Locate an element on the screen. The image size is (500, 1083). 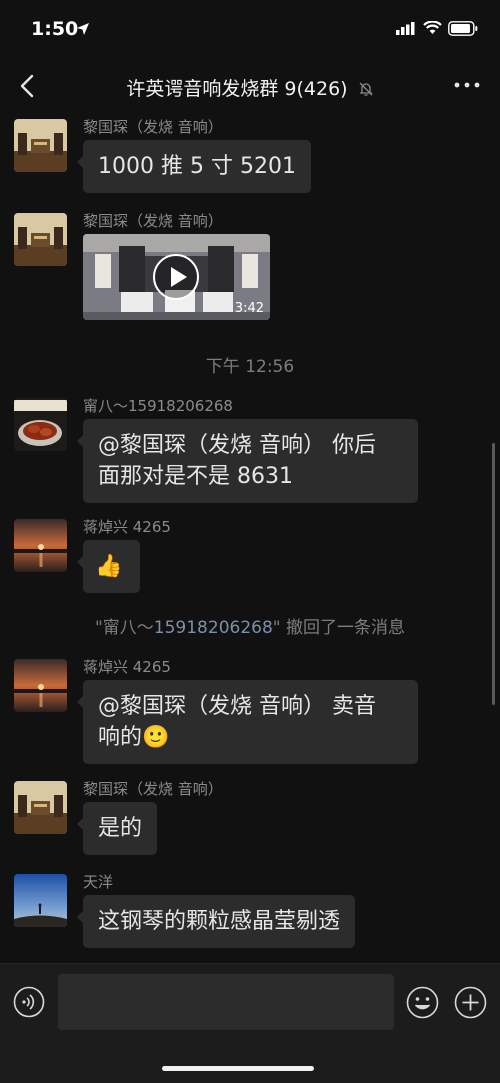
message-bubble: @黎国琛（发烧 音响） 你后 面那对是不是 8631 is located at coordinates (247, 461).